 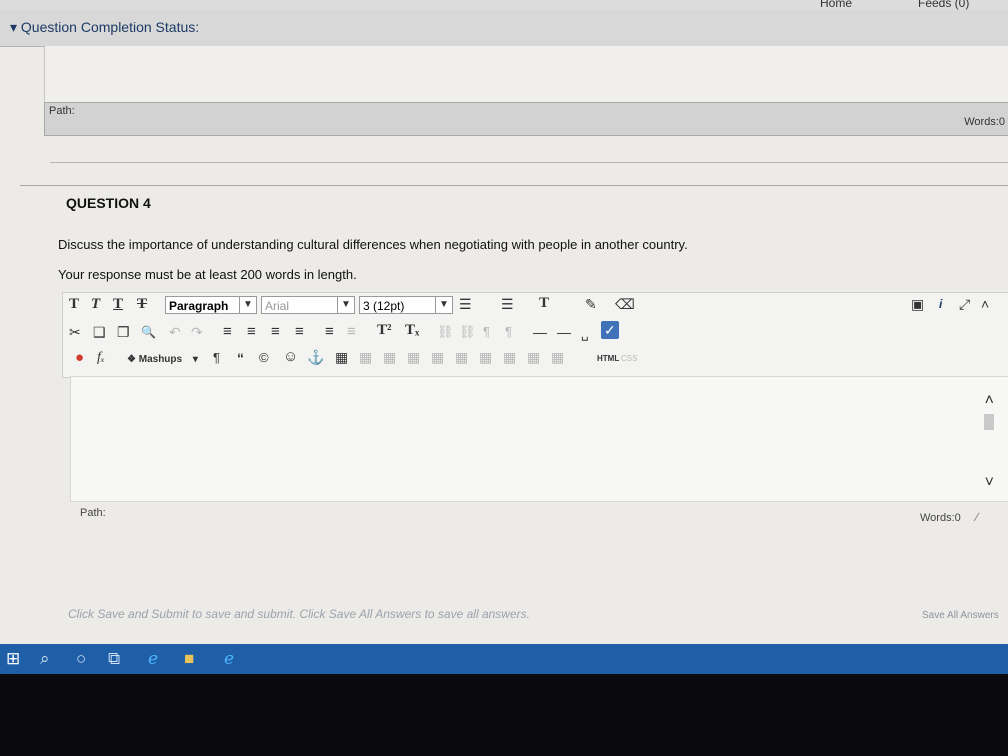 I want to click on eraser-icon: ⌫, so click(x=625, y=304).